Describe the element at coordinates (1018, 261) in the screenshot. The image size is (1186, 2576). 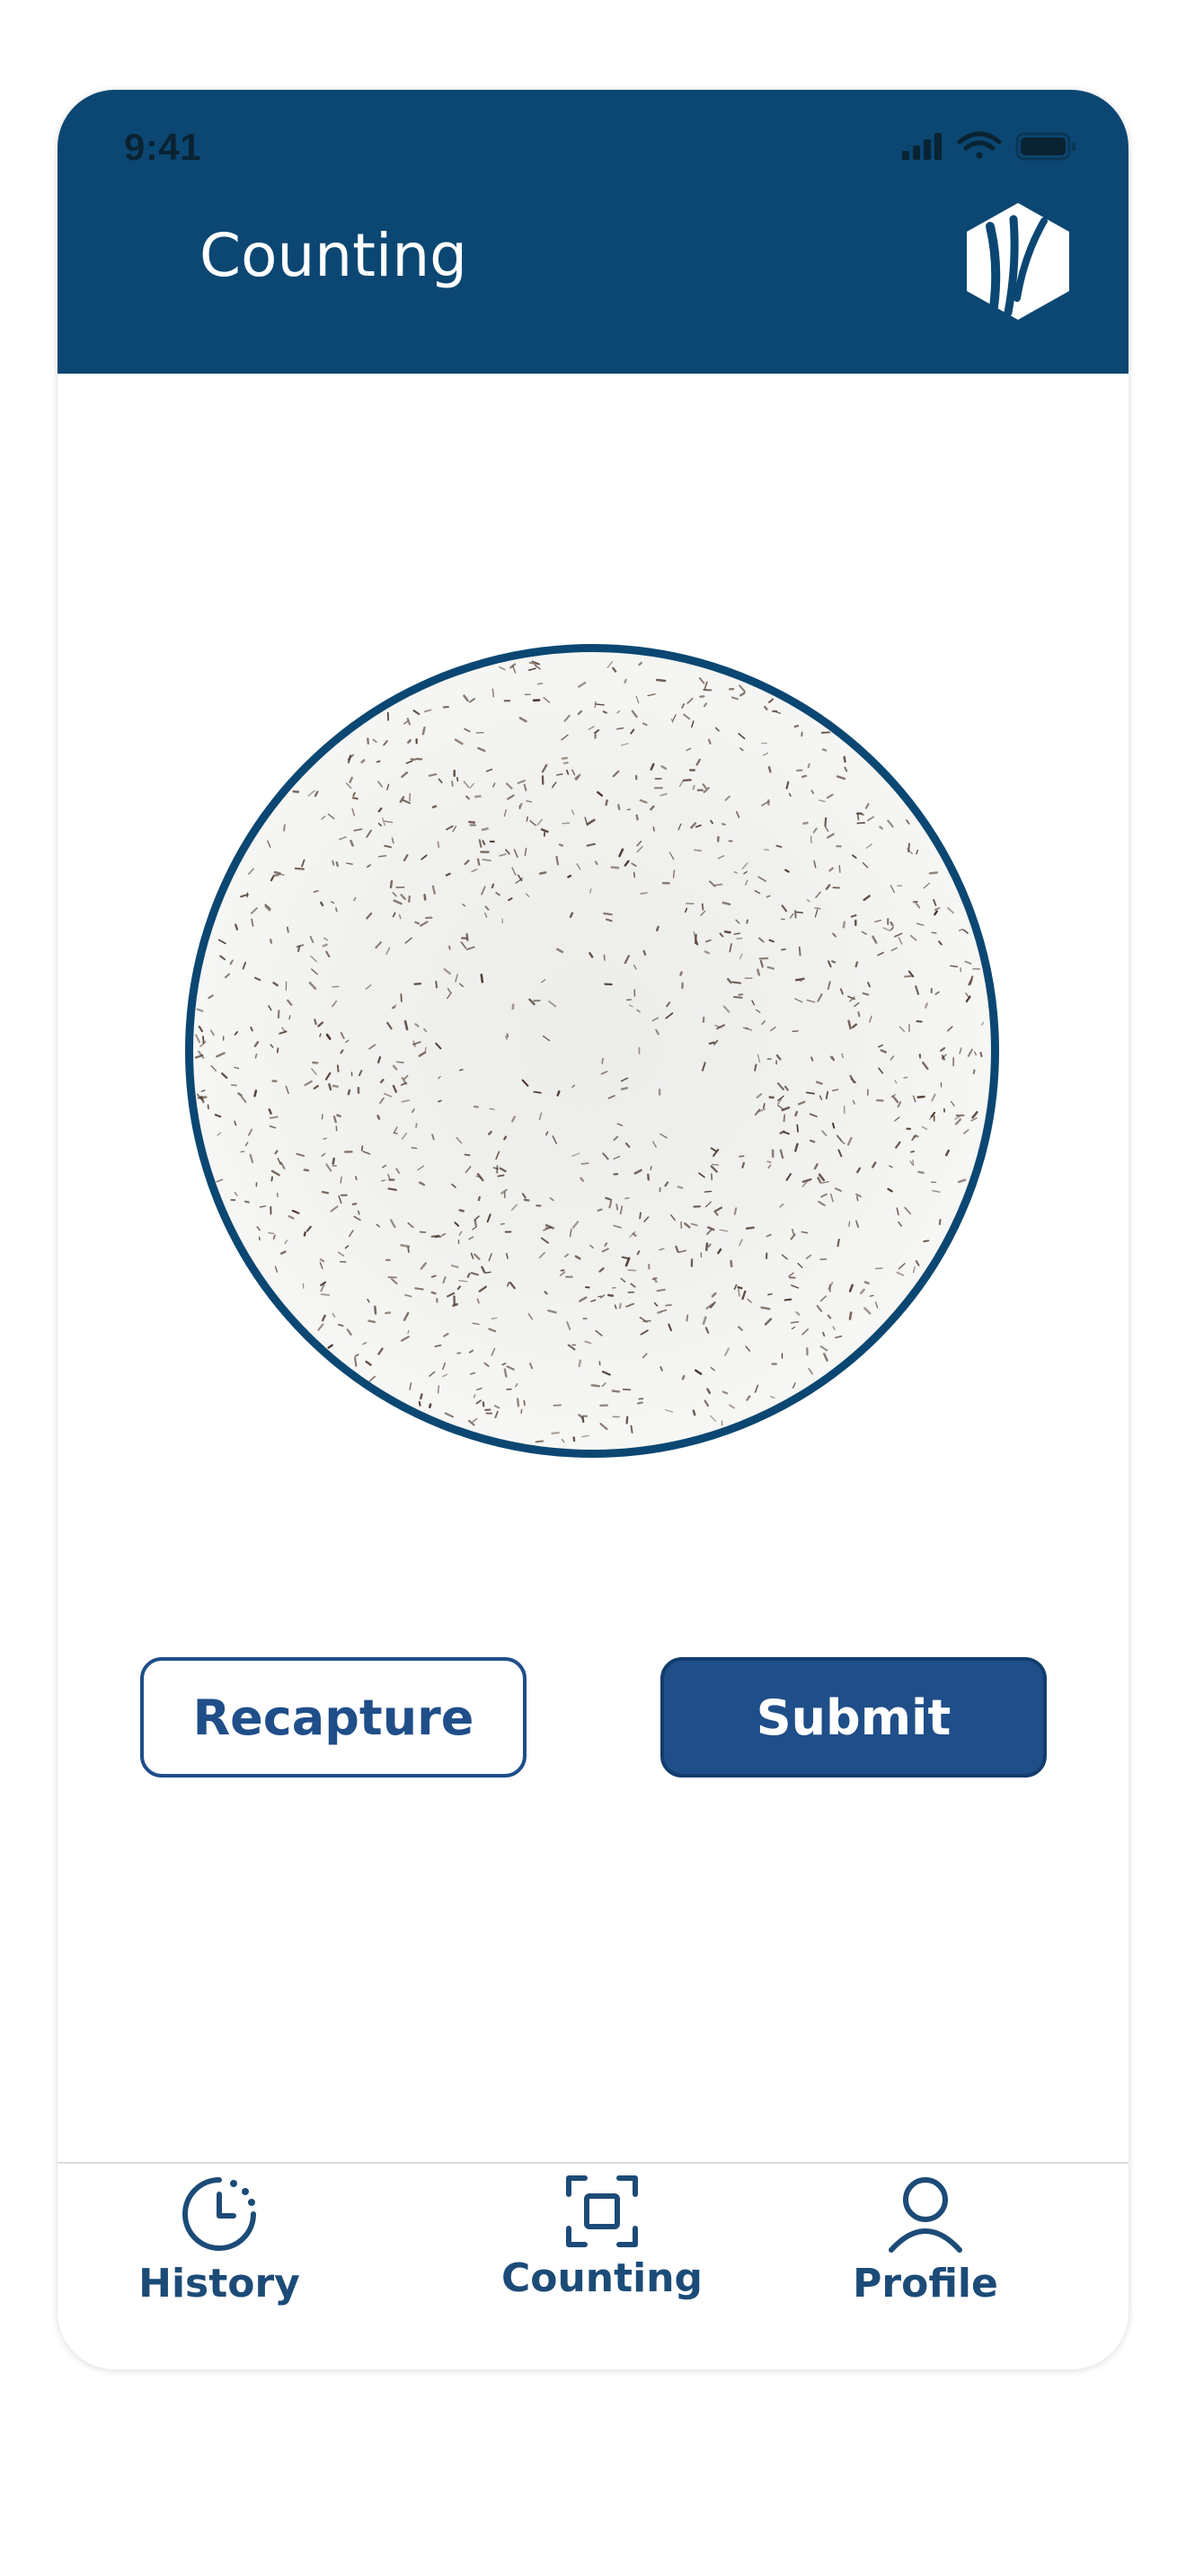
I see `app-logo-icon` at that location.